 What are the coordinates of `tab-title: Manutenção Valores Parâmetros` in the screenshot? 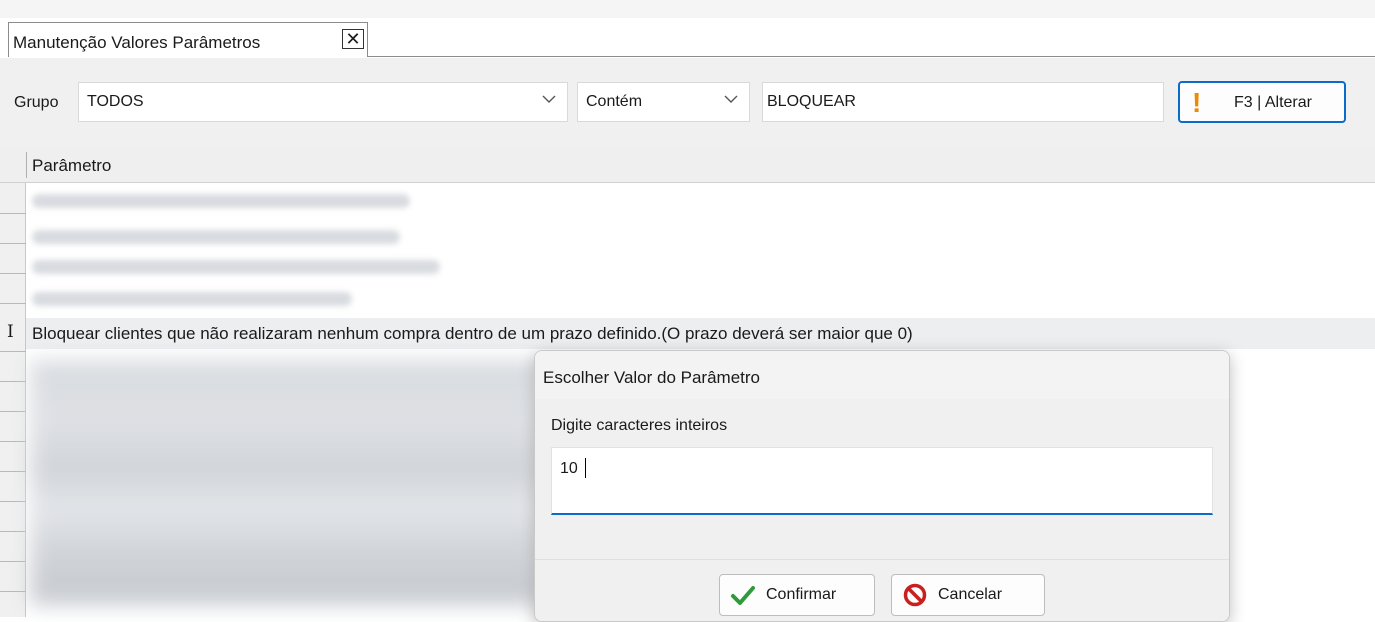 It's located at (137, 42).